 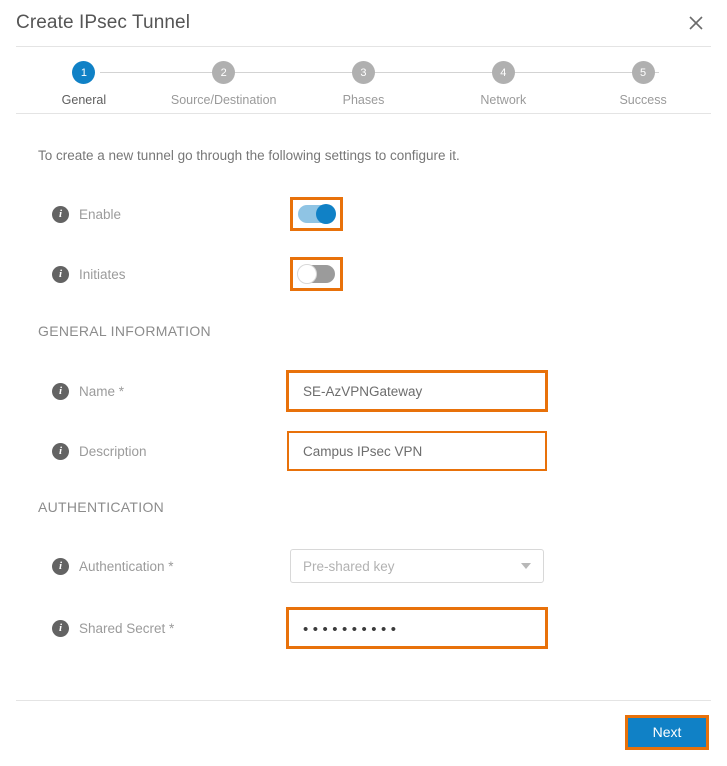 I want to click on select-value: Pre-shared key, so click(x=349, y=566).